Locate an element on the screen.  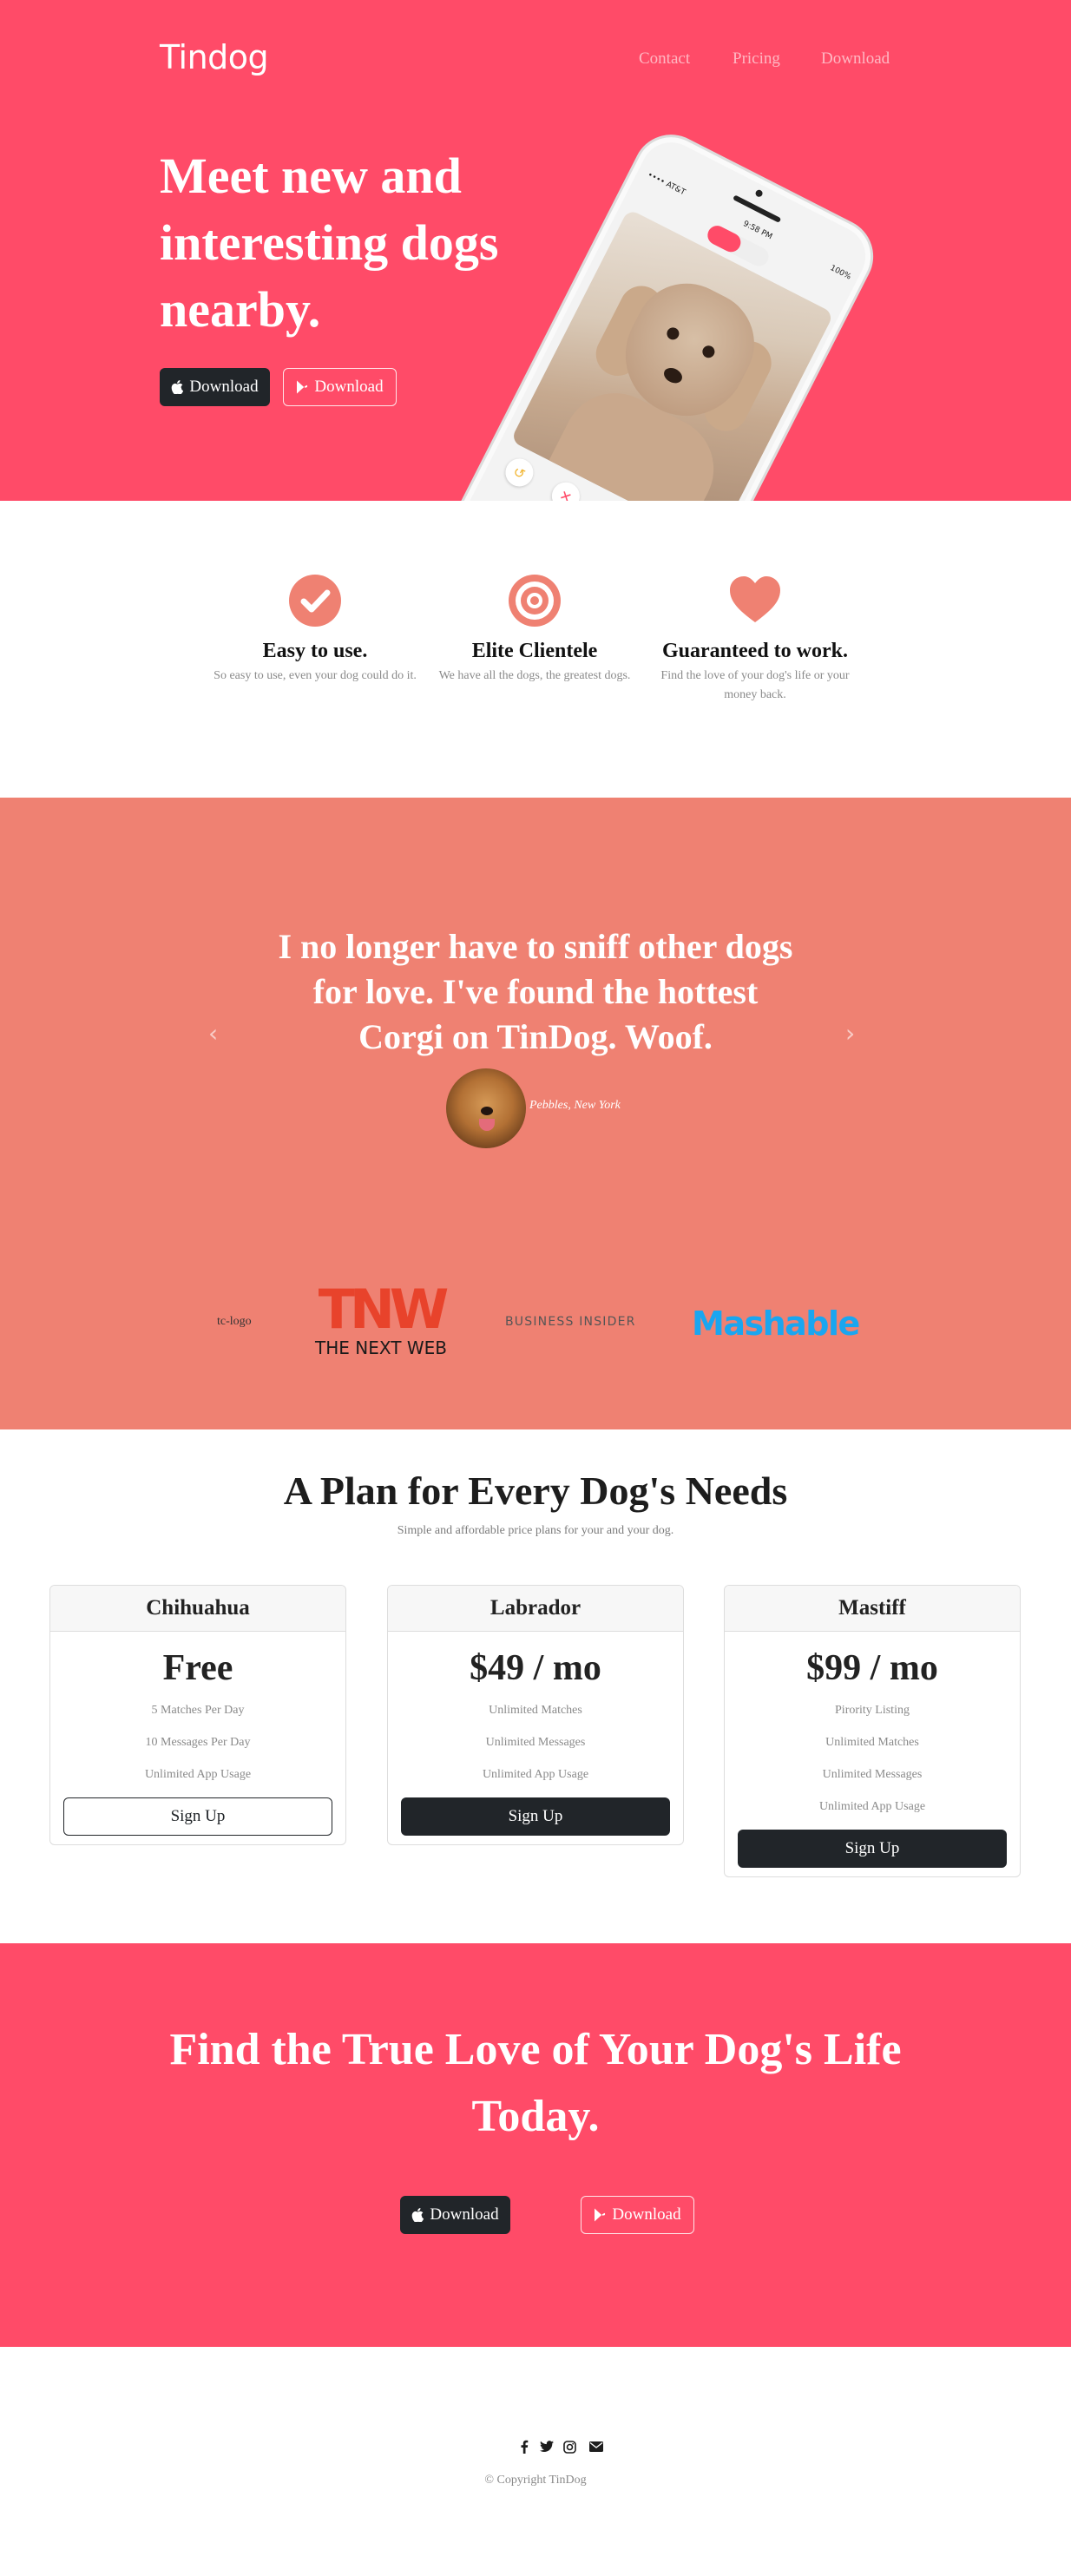
plan-feature: Pirority Listing is located at coordinates (872, 1710).